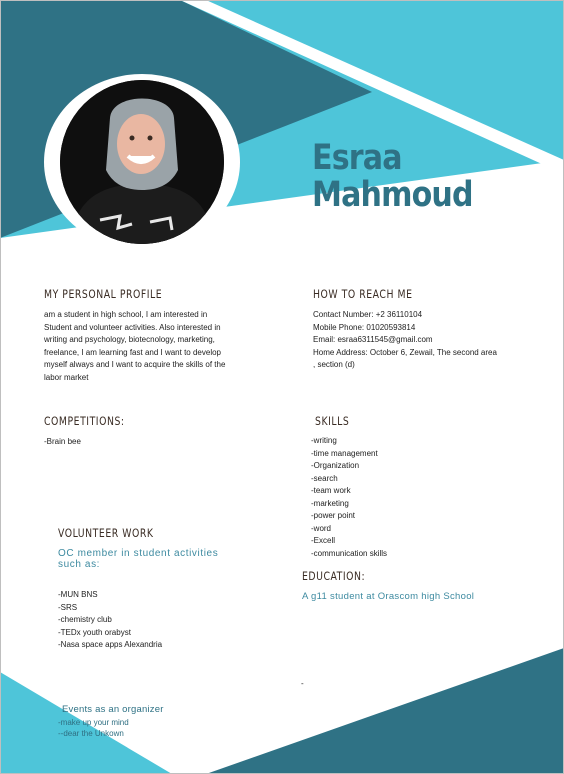 The width and height of the screenshot is (564, 774). I want to click on profile-line: labor market, so click(66, 377).